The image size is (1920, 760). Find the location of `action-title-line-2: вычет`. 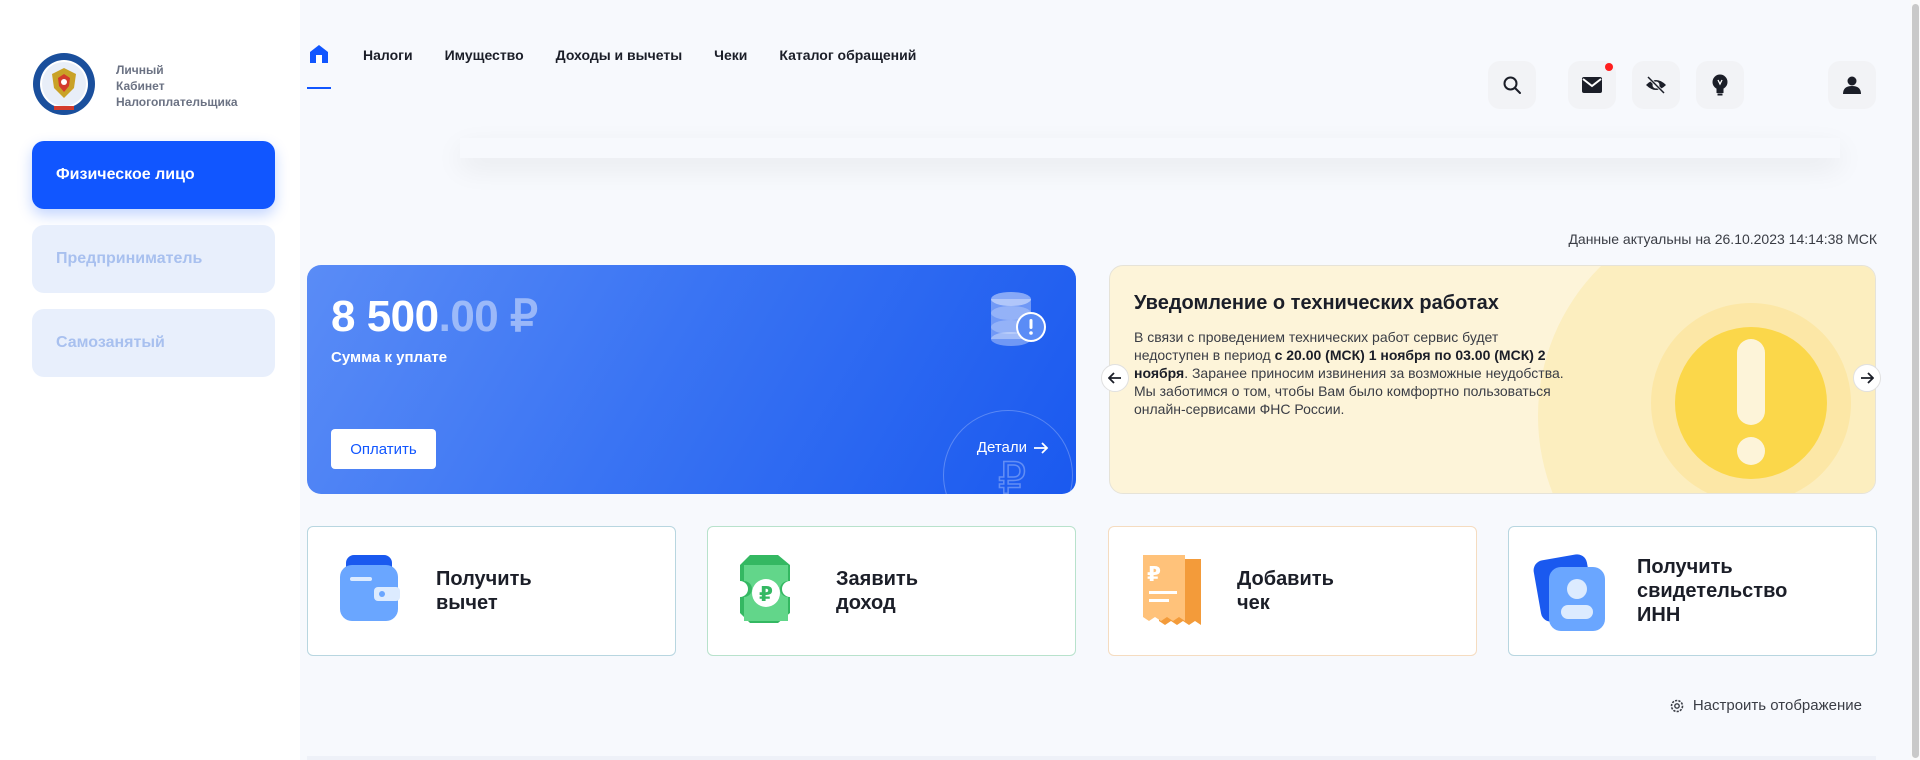

action-title-line-2: вычет is located at coordinates (467, 603).